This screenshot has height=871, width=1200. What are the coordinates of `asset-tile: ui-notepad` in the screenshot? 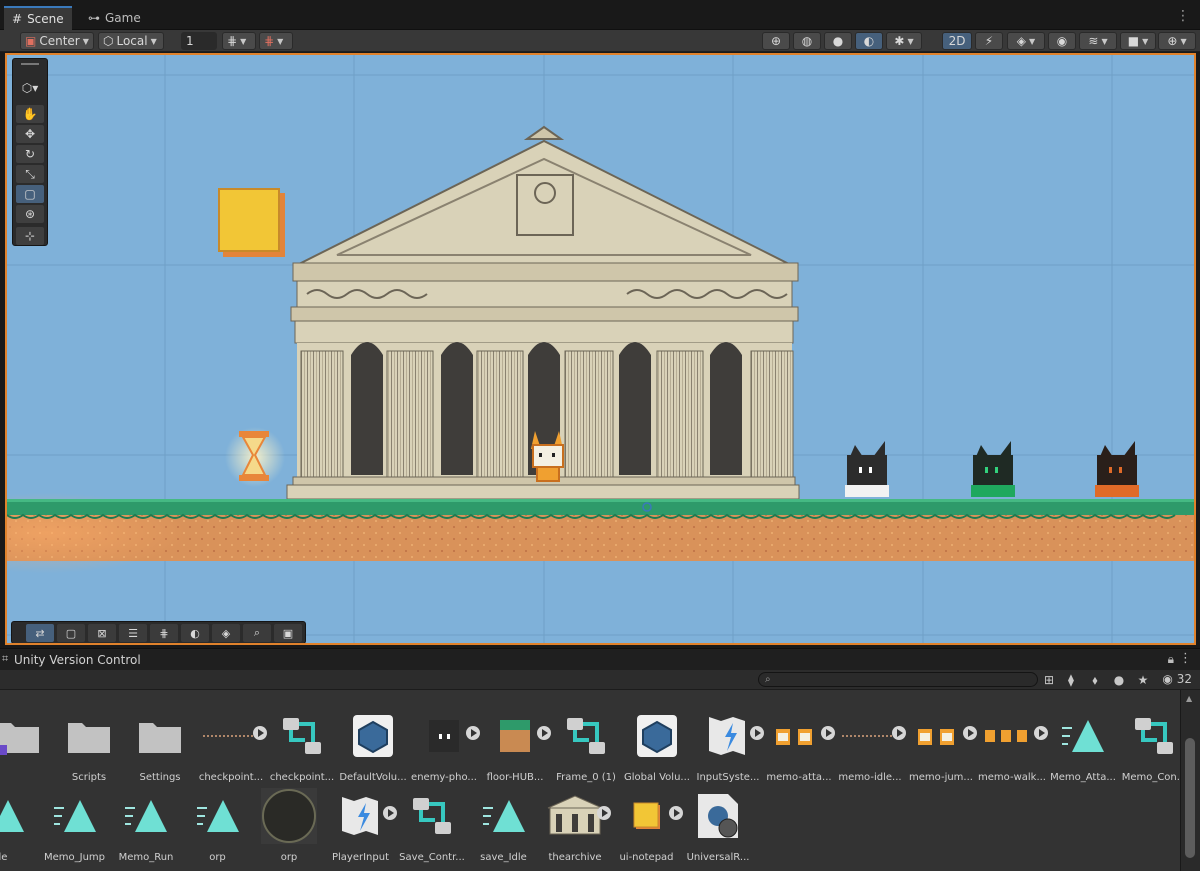 It's located at (647, 829).